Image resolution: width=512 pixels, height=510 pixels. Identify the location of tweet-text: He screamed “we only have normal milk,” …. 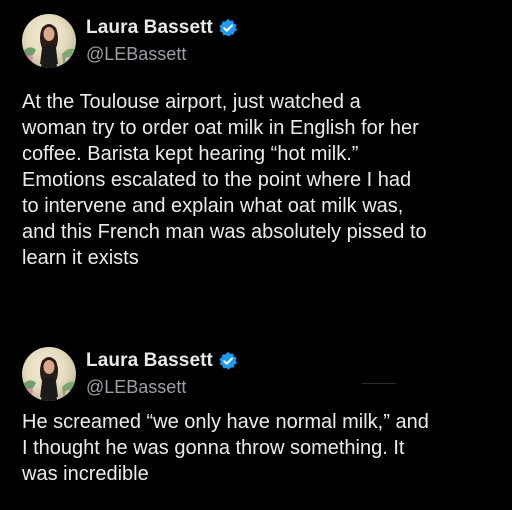
(225, 448).